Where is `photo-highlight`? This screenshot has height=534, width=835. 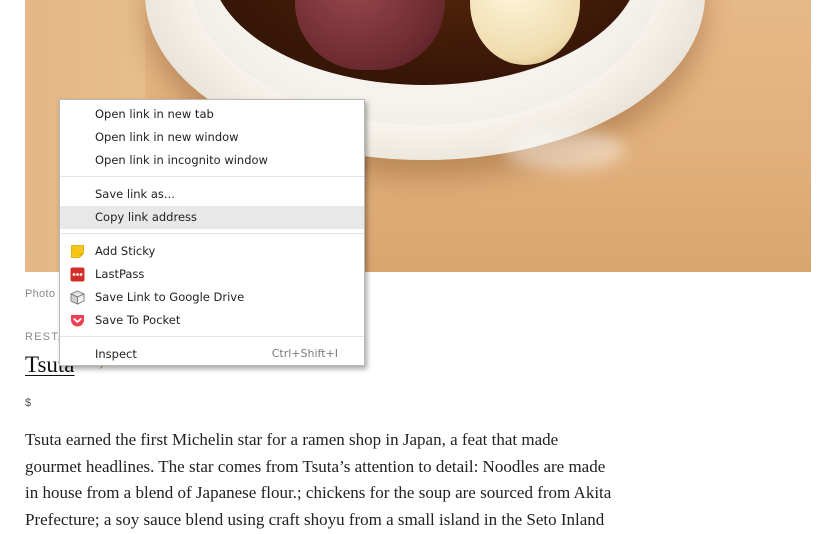
photo-highlight is located at coordinates (565, 150).